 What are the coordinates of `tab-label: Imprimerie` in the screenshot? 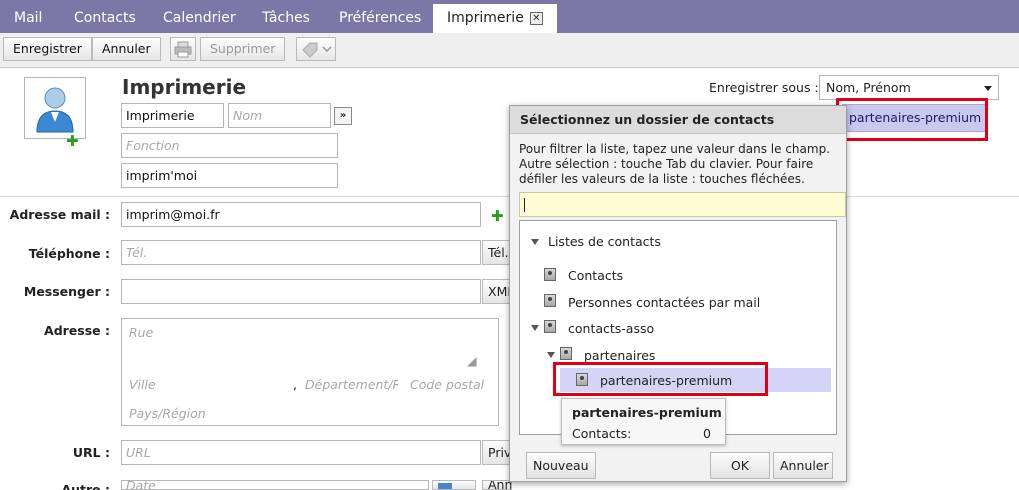 It's located at (485, 18).